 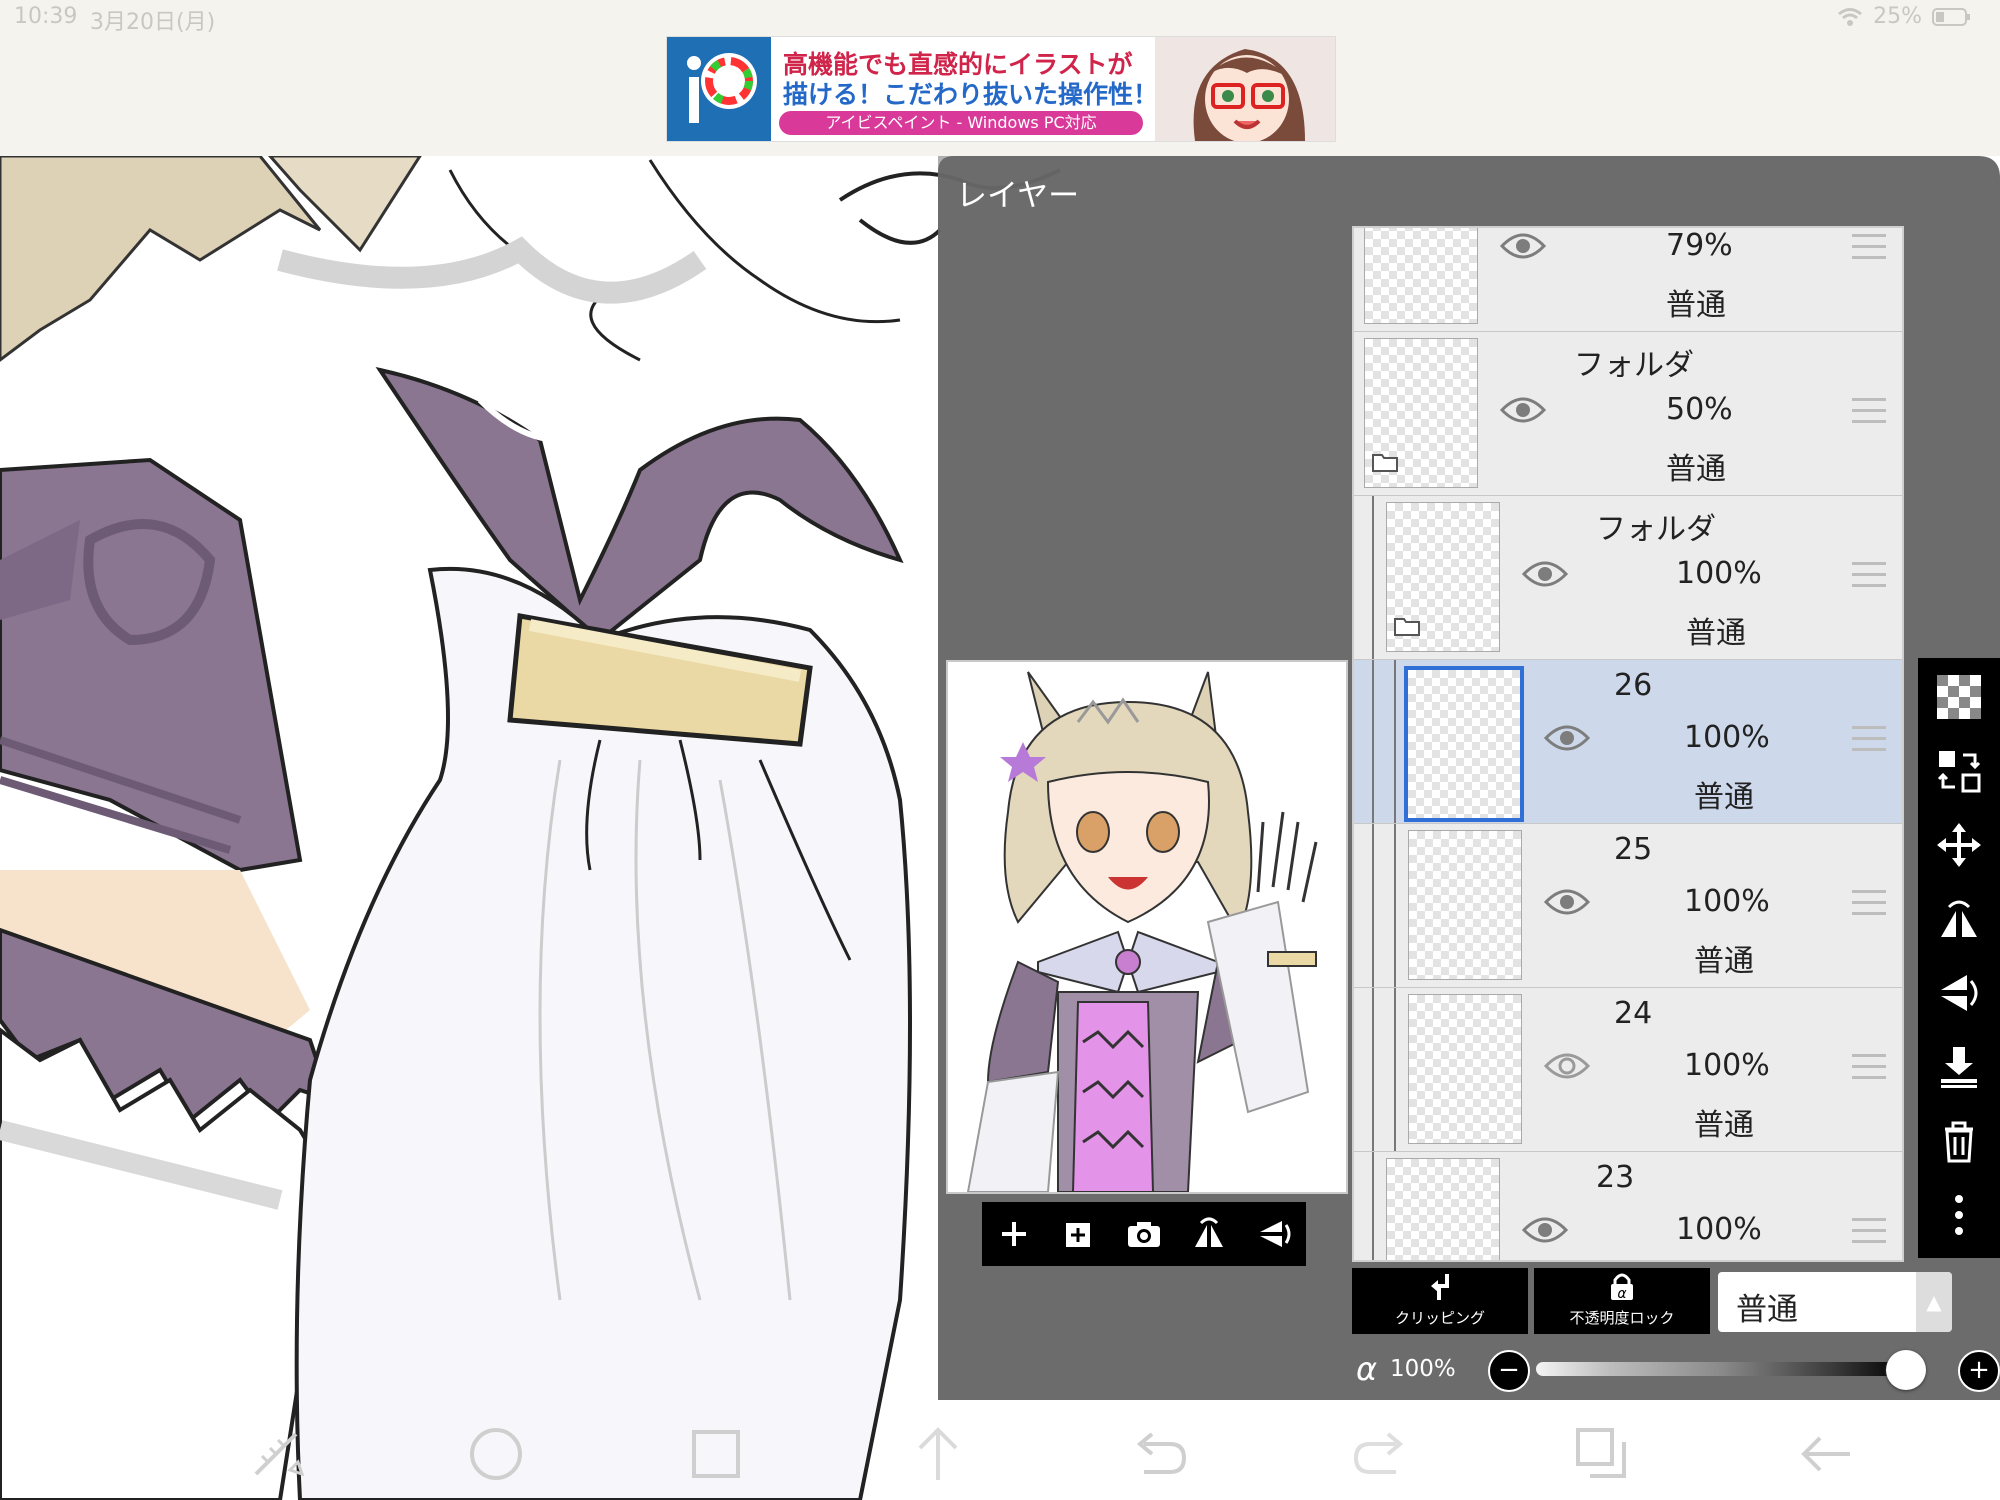 I want to click on status-bar: 10:39 3月20日(月) 25%, so click(x=1000, y=17).